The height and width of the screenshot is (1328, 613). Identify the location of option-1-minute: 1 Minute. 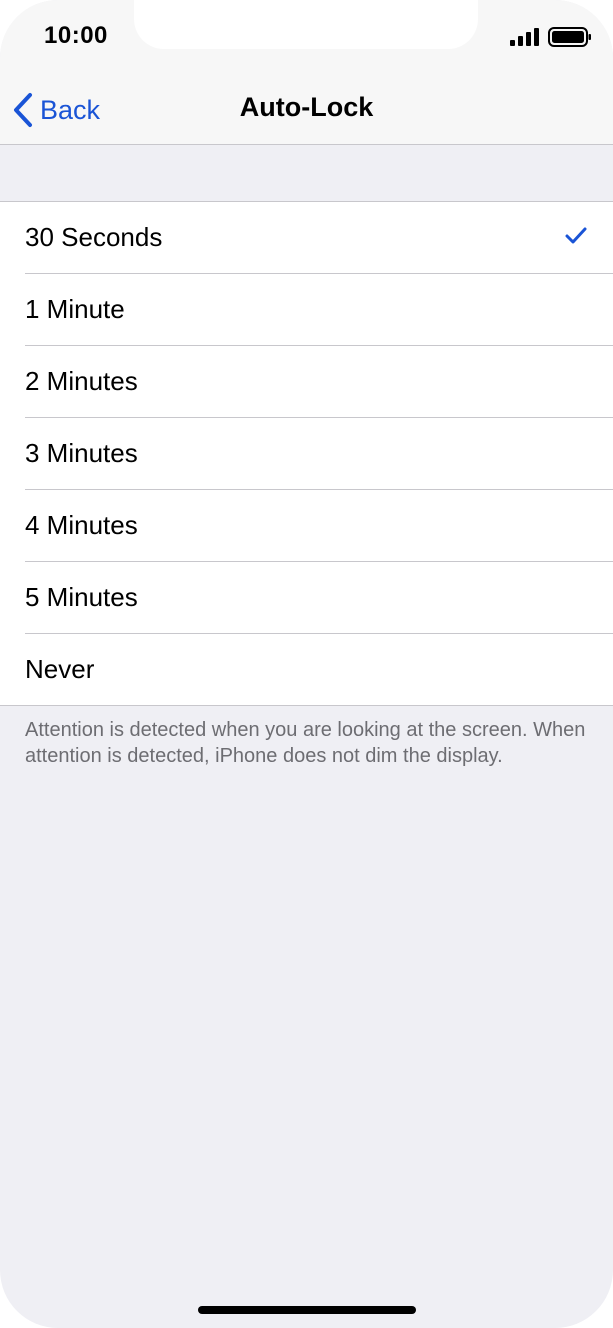
(306, 309).